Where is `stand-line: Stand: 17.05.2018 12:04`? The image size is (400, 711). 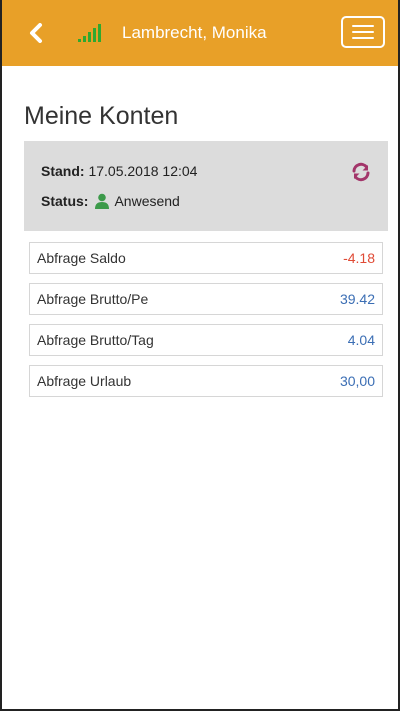
stand-line: Stand: 17.05.2018 12:04 is located at coordinates (119, 171).